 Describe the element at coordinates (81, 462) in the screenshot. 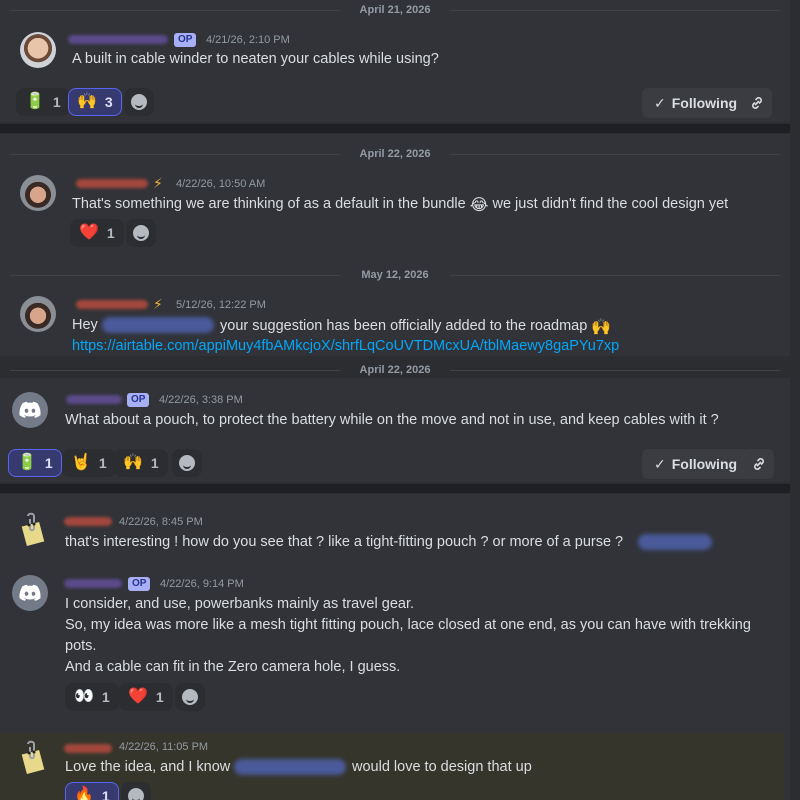

I see `rock-on-icon: 🤘` at that location.